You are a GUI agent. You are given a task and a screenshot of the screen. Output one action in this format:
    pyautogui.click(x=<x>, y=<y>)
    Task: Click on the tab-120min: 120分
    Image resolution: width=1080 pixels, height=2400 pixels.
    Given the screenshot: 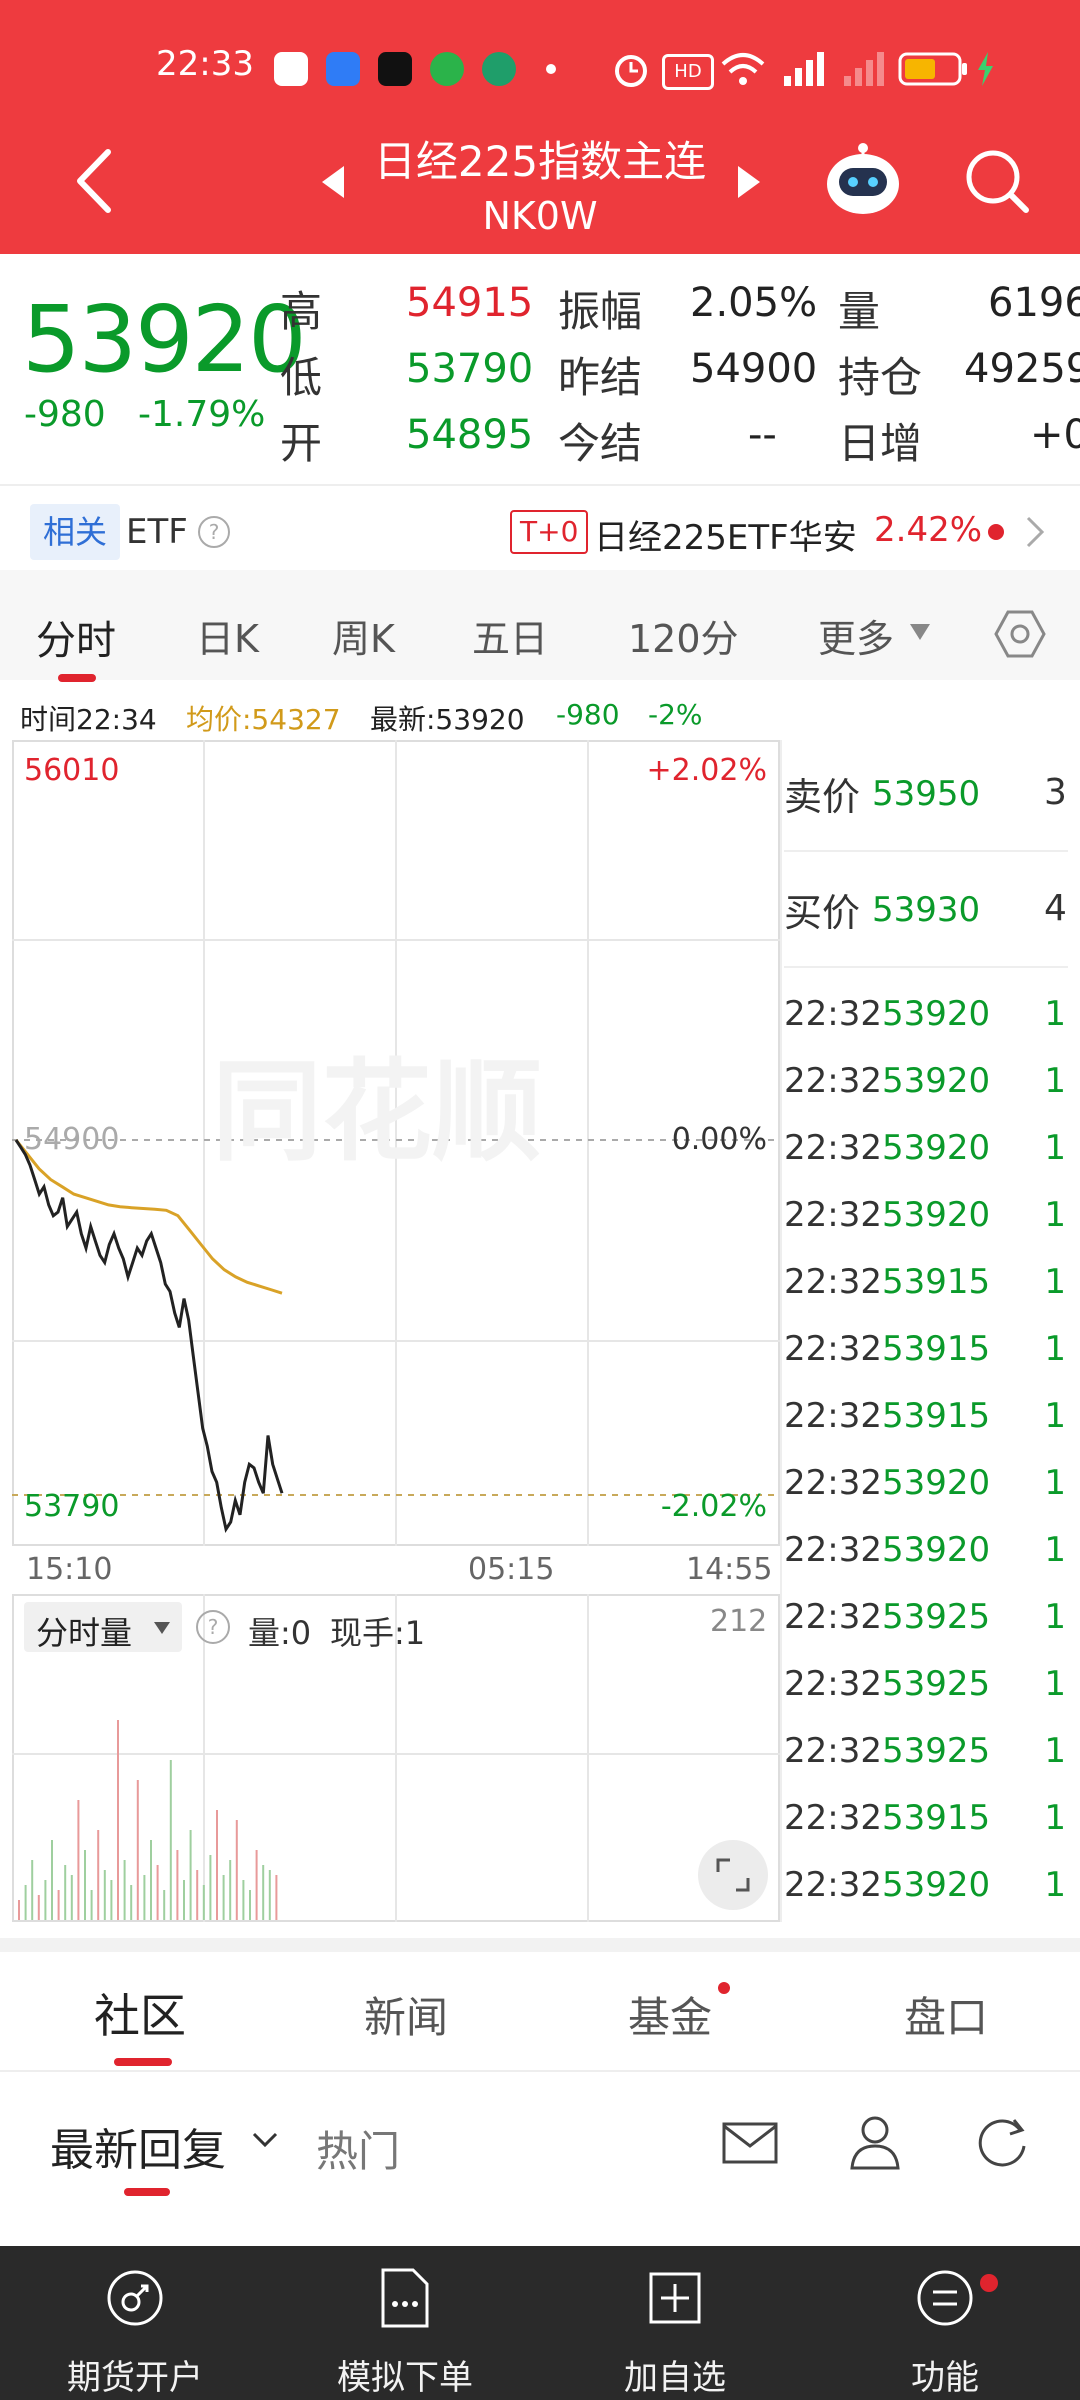 What is the action you would take?
    pyautogui.click(x=683, y=635)
    